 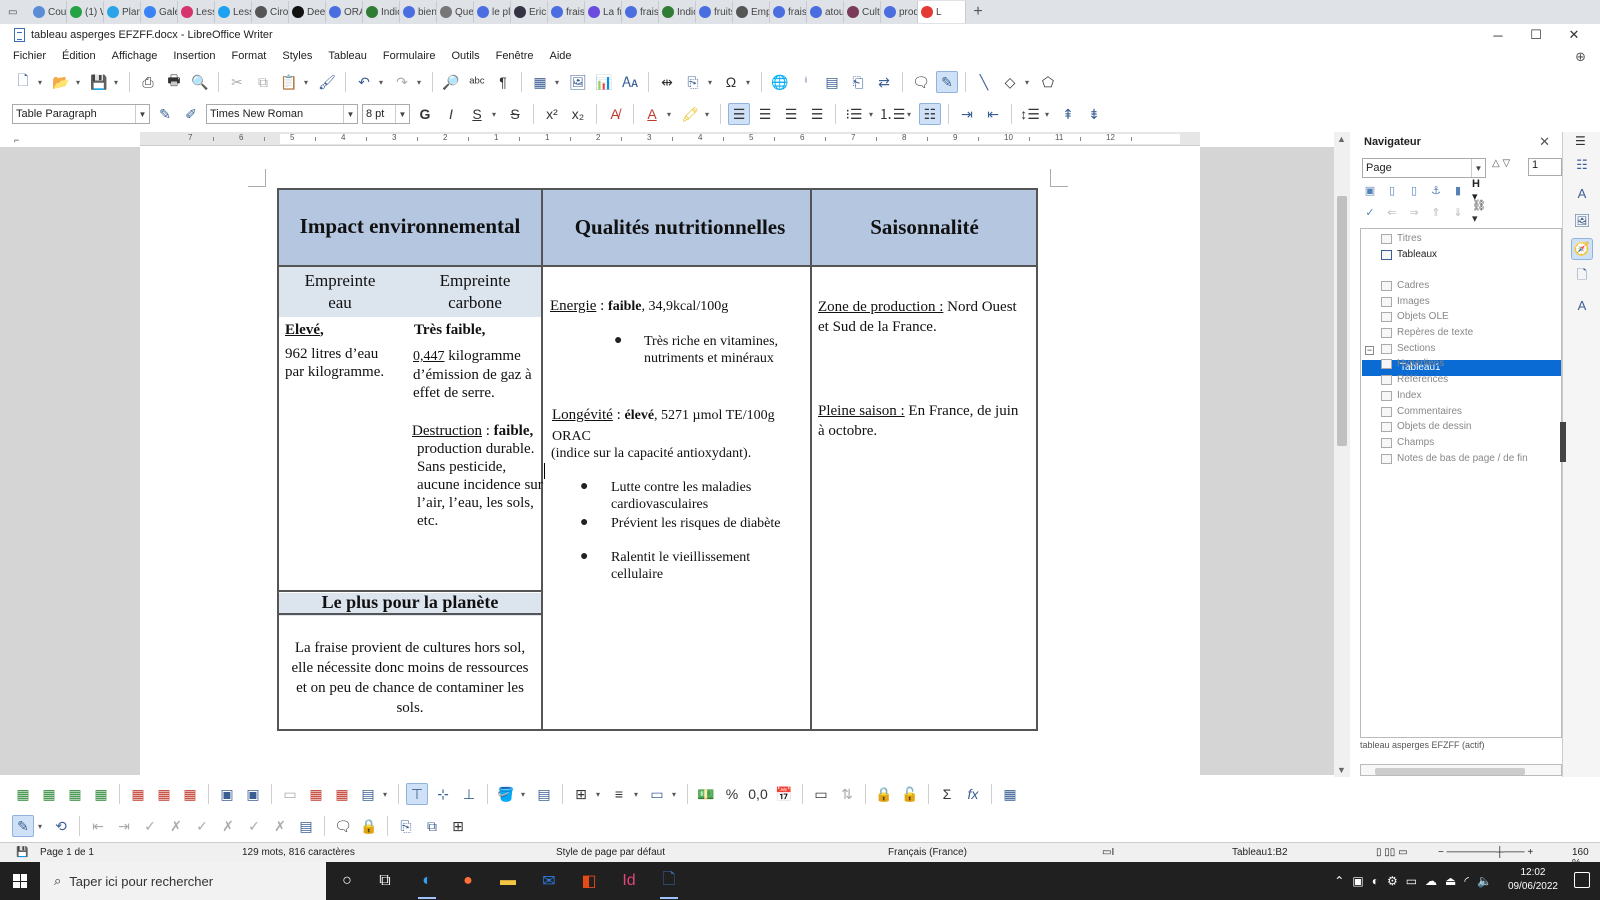 I want to click on page-count: Page 1 de 1, so click(x=67, y=852).